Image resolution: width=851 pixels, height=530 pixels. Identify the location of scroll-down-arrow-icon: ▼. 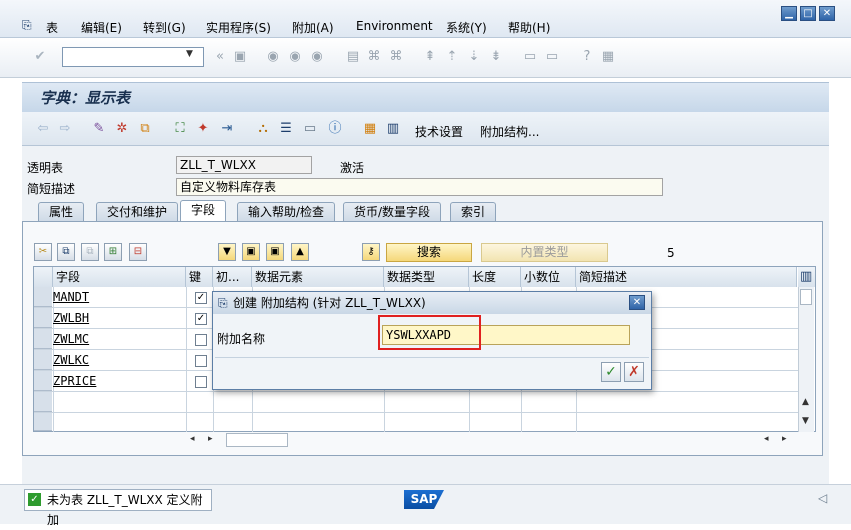
(805, 421).